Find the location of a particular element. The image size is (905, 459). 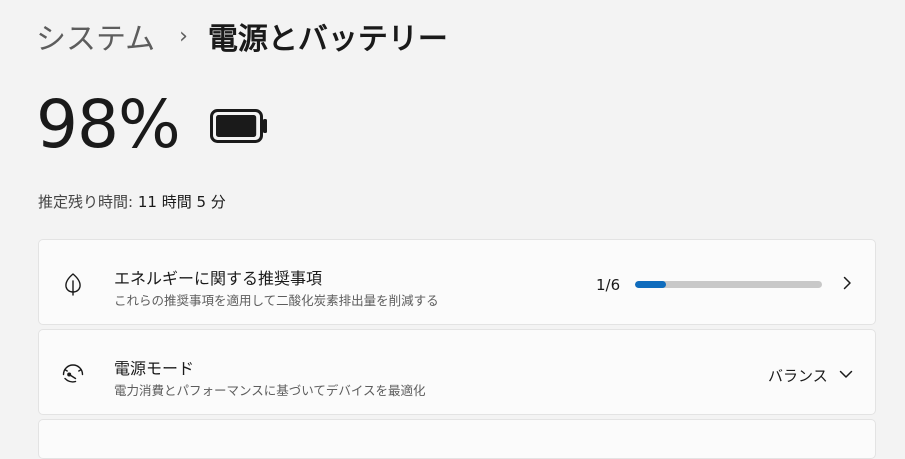

page-title: 電源とバッテリー is located at coordinates (327, 39).